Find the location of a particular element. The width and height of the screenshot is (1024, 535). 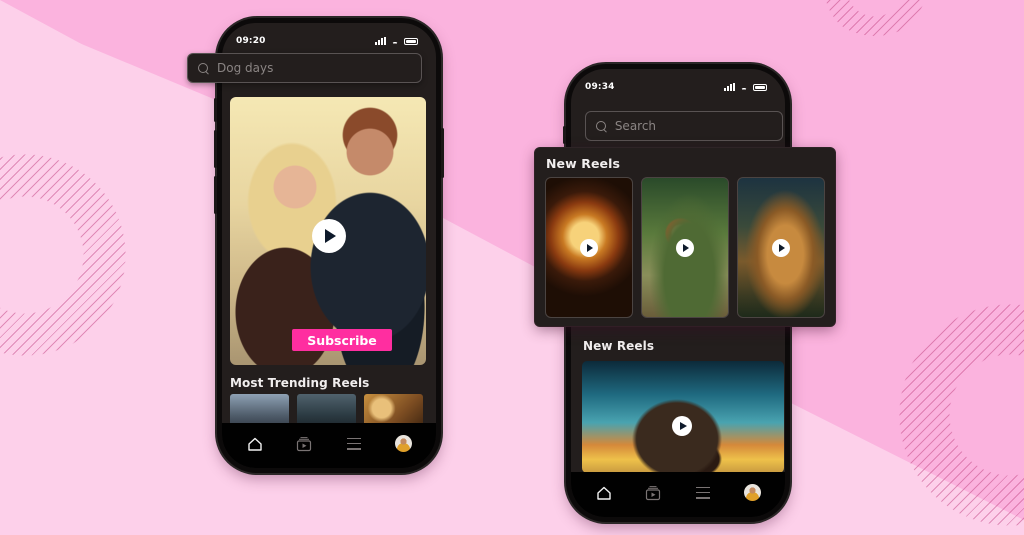

popup-title: New Reels is located at coordinates (583, 163).